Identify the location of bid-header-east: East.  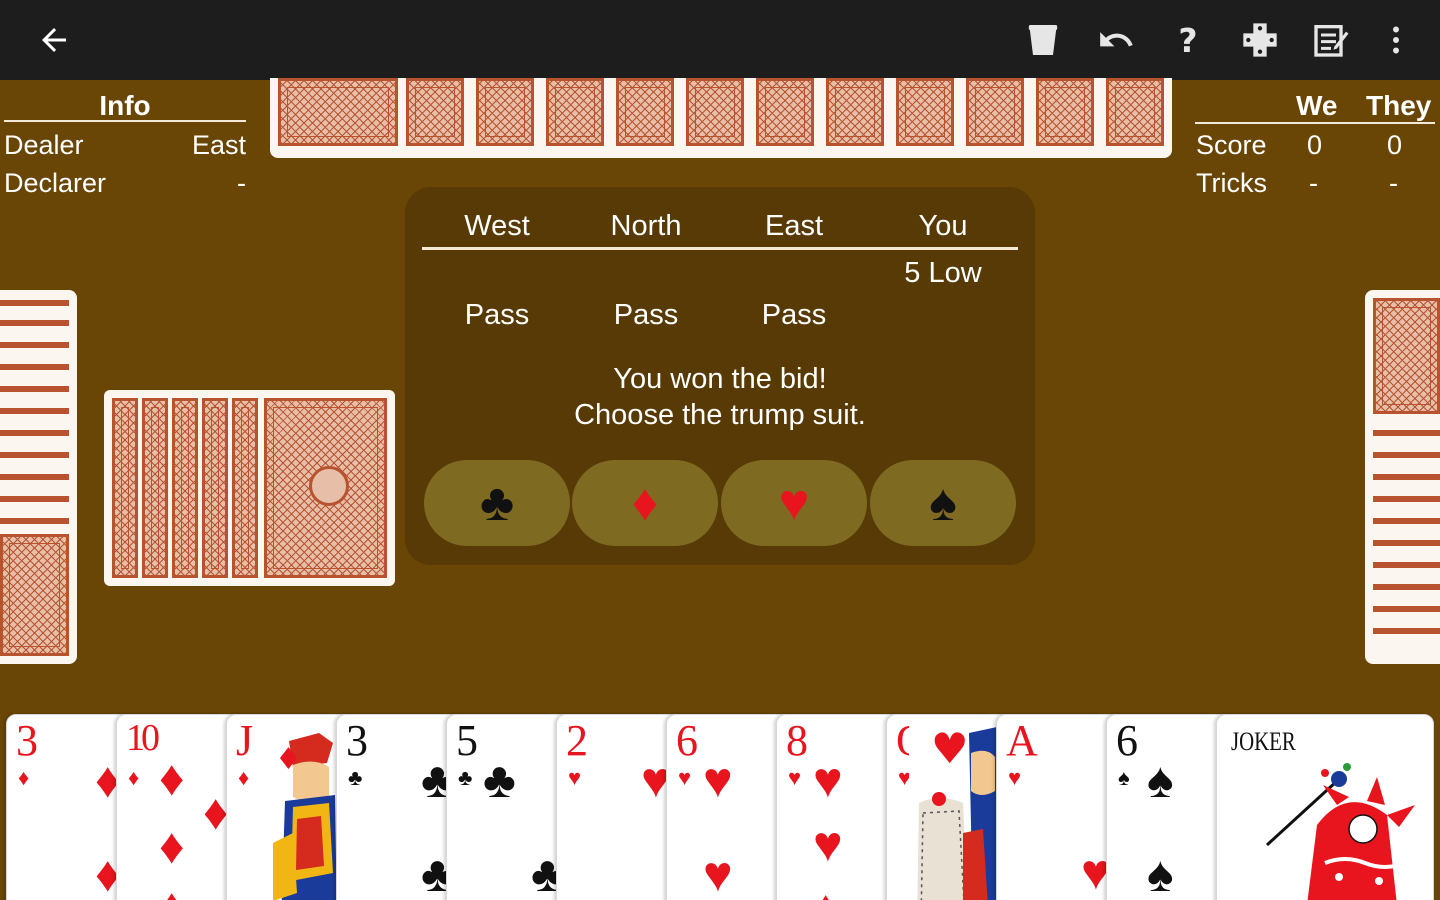
(794, 226).